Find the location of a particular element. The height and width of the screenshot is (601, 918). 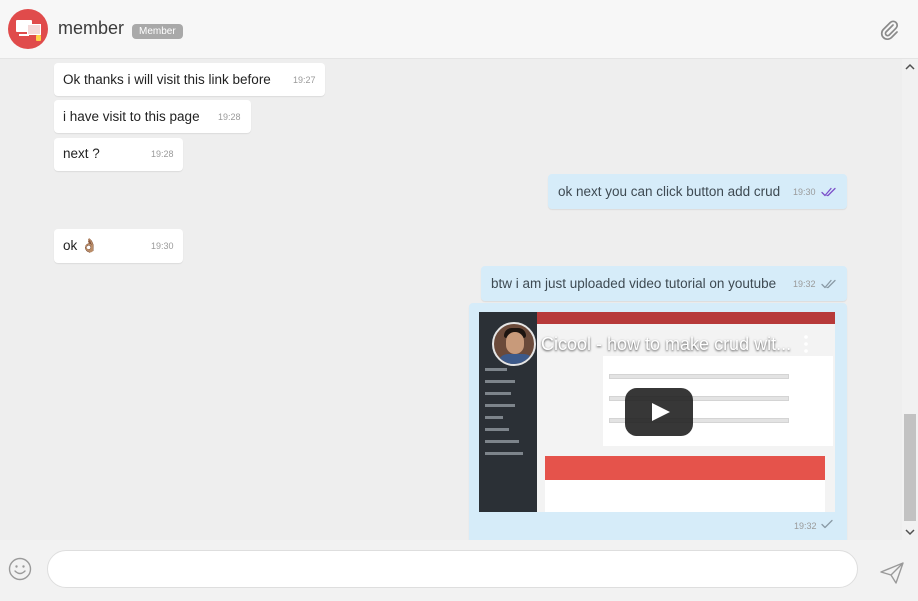

avatar-plant-shape is located at coordinates (38, 38).